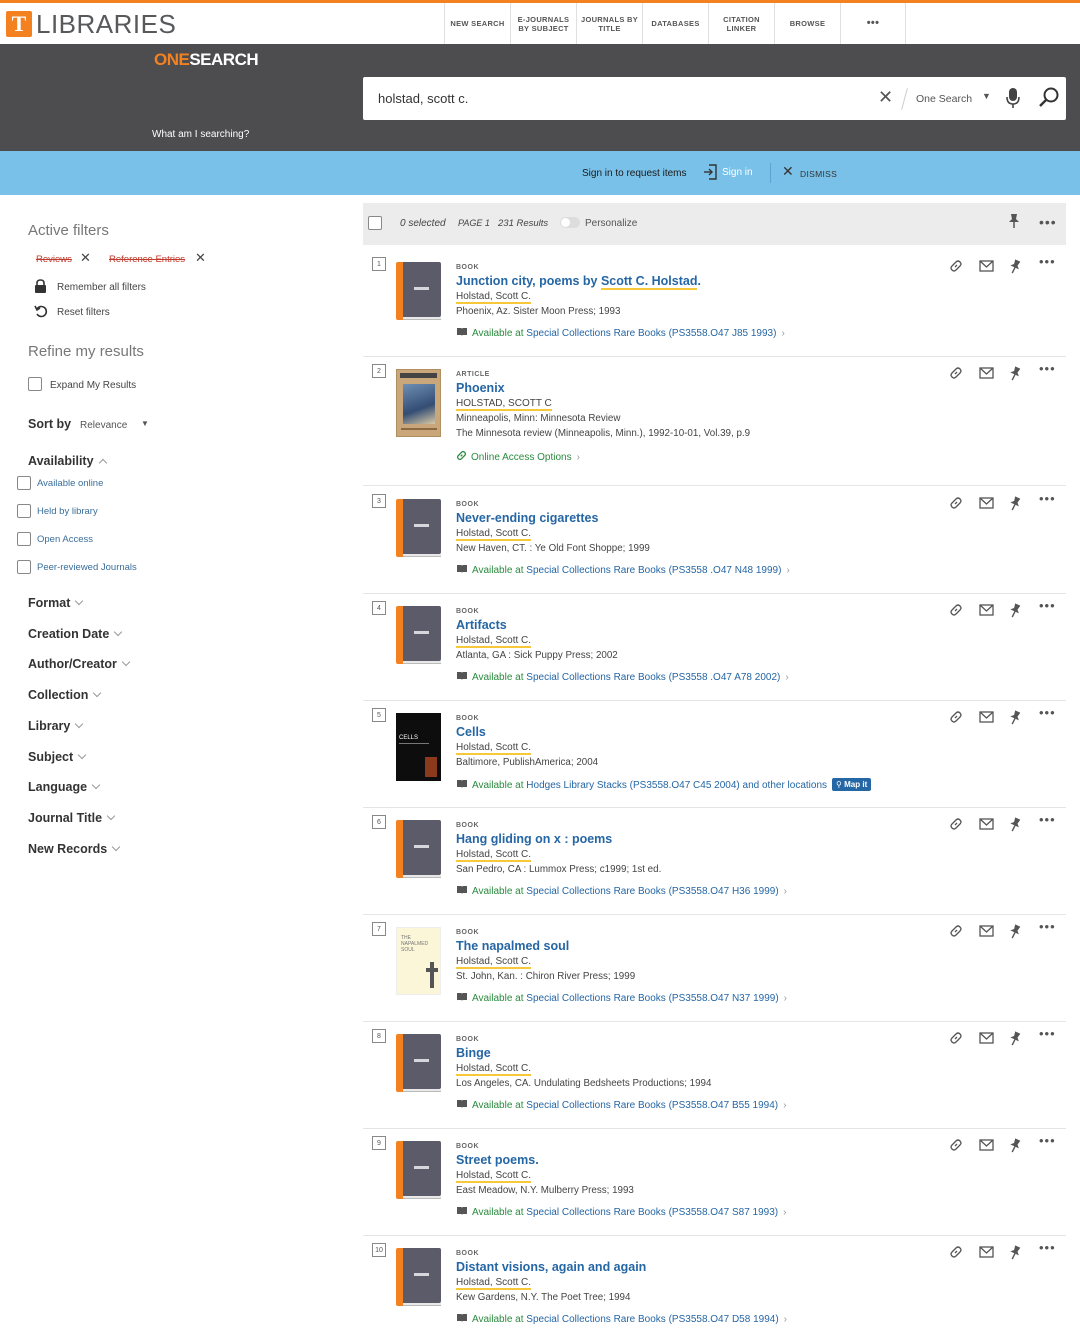  What do you see at coordinates (418, 747) in the screenshot?
I see `result-thumbnail: CELLS` at bounding box center [418, 747].